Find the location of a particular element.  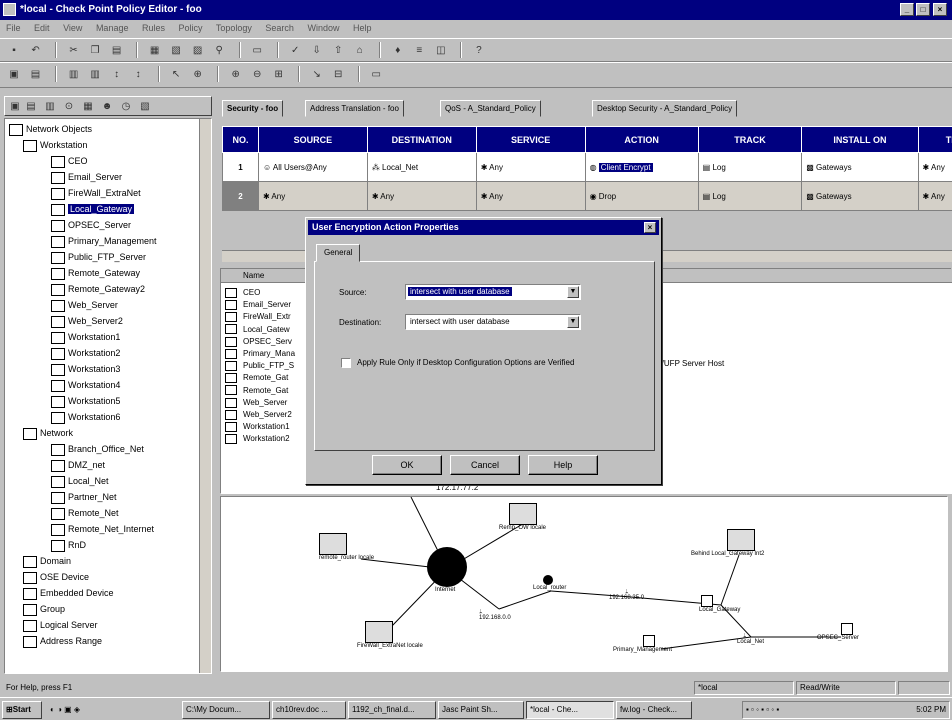

tab-address-translation: Address Translation - foo is located at coordinates (354, 108).